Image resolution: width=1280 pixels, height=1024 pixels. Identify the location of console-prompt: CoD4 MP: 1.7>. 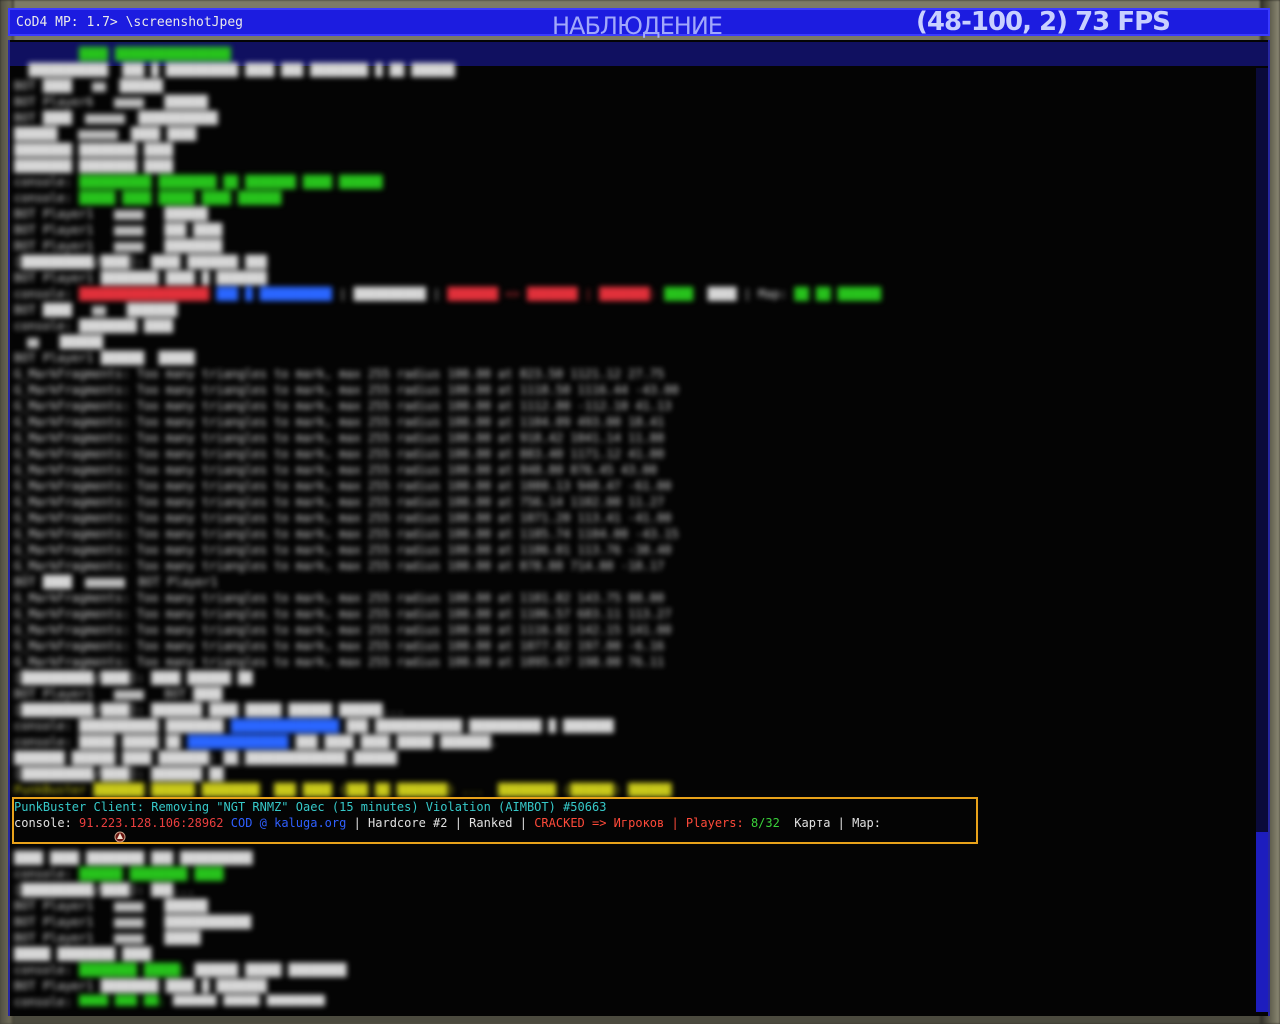
(67, 22).